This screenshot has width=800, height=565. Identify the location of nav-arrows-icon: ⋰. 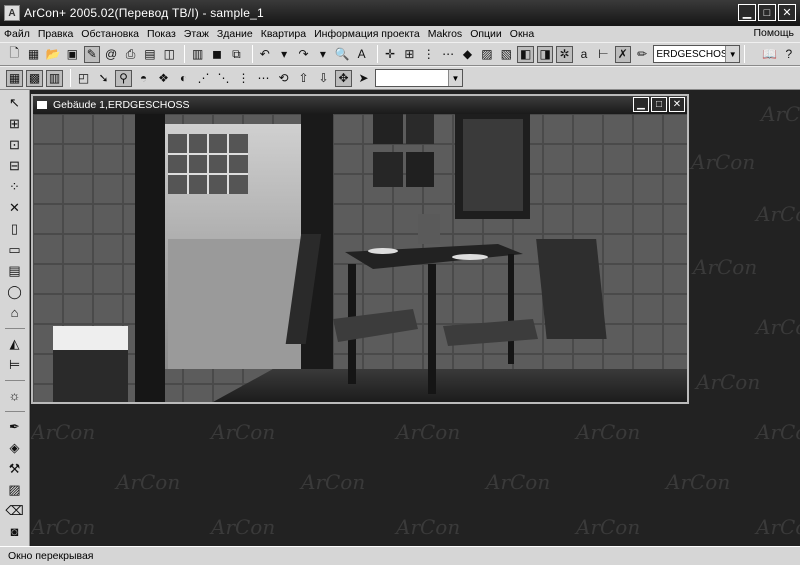
(203, 78).